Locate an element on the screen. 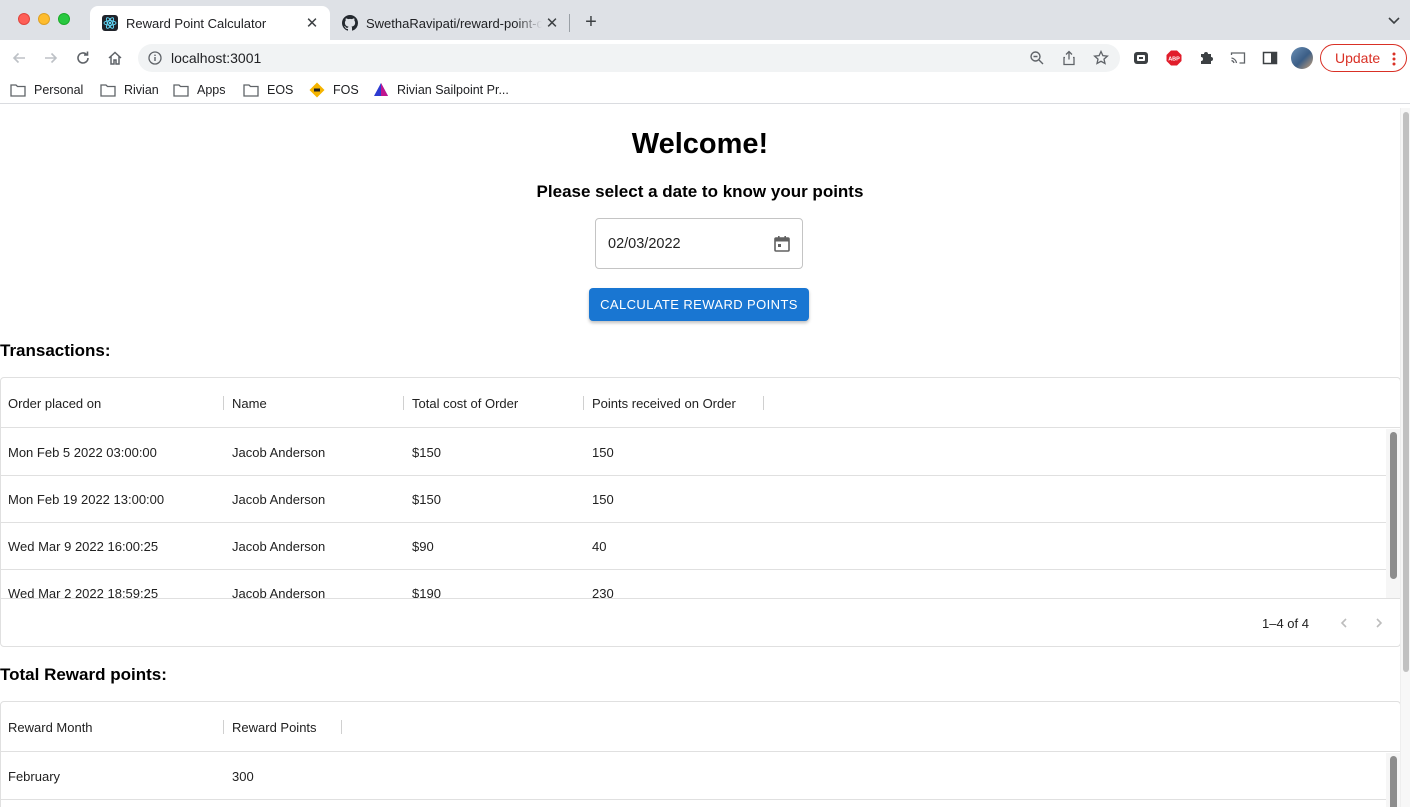 The image size is (1410, 807). more-menu-icon is located at coordinates (1394, 59).